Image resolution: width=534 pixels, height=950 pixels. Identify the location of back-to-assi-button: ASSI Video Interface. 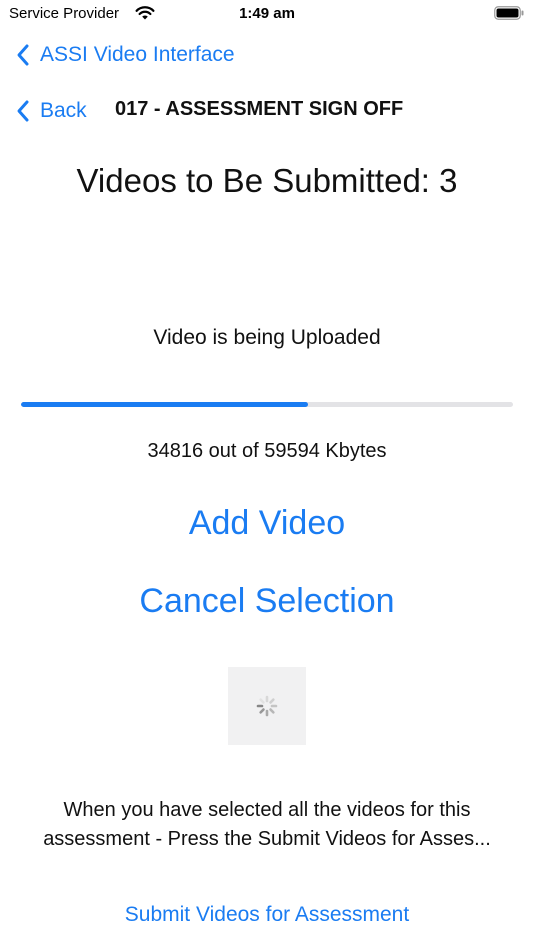
(125, 55).